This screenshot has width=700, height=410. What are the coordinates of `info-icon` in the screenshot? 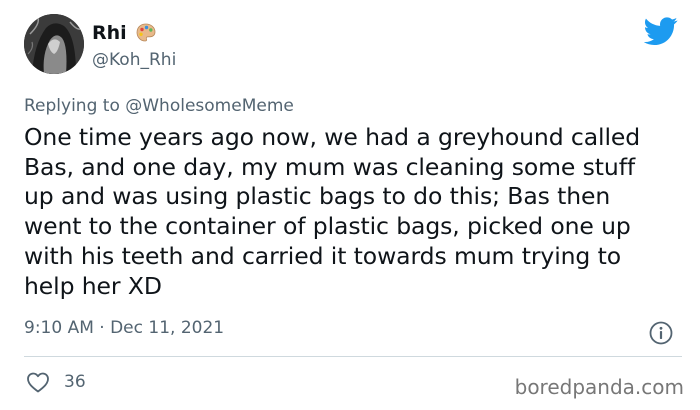 It's located at (661, 333).